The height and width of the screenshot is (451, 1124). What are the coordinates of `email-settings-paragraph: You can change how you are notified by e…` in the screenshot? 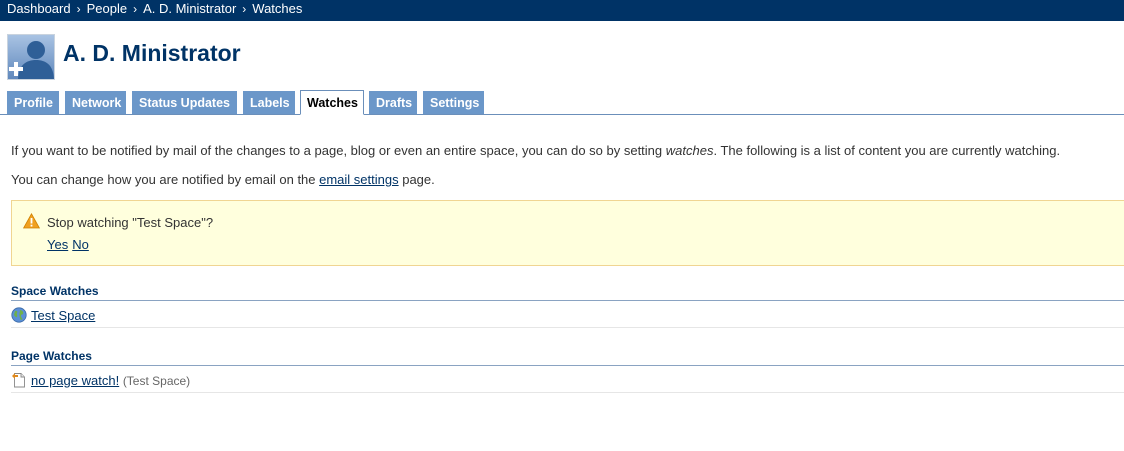 It's located at (223, 179).